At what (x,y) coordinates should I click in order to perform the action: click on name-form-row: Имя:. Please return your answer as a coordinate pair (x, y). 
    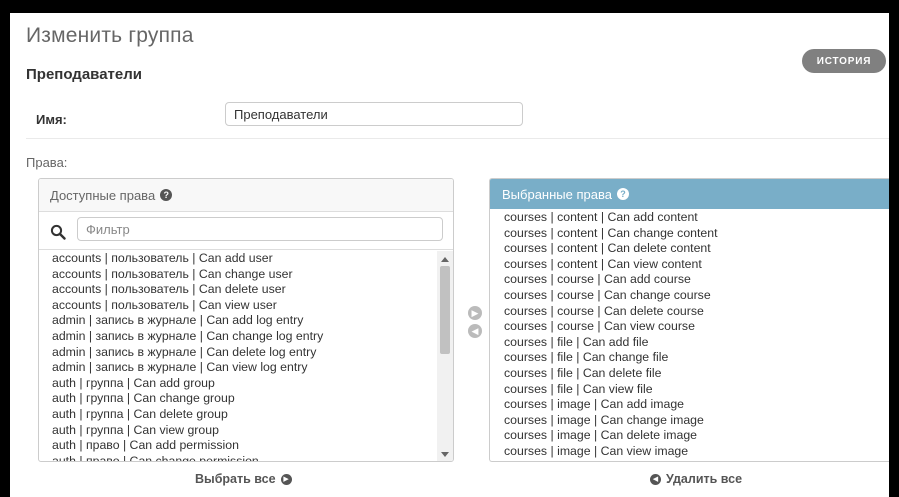
    Looking at the image, I should click on (457, 118).